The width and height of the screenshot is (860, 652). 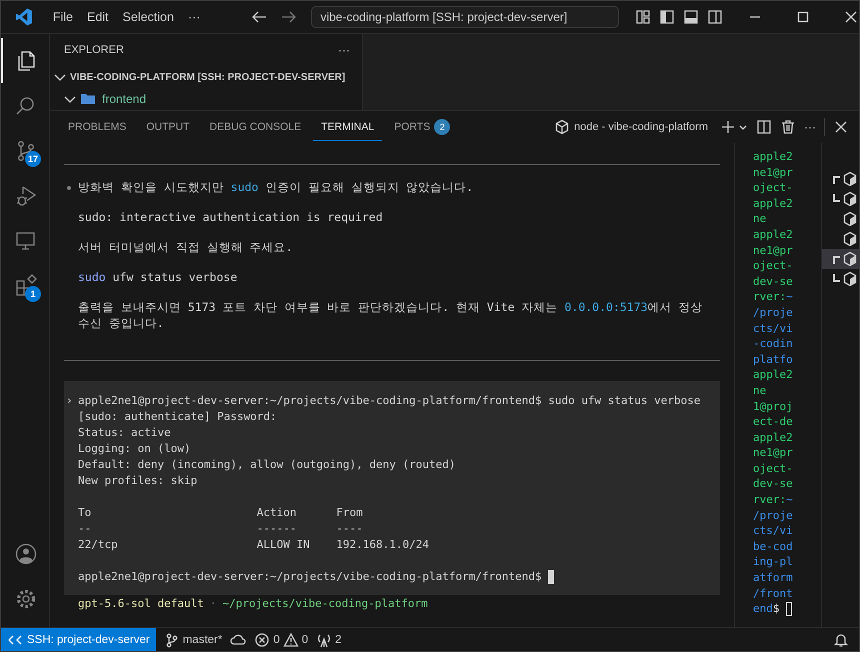 What do you see at coordinates (33, 294) in the screenshot?
I see `count-badge: 1` at bounding box center [33, 294].